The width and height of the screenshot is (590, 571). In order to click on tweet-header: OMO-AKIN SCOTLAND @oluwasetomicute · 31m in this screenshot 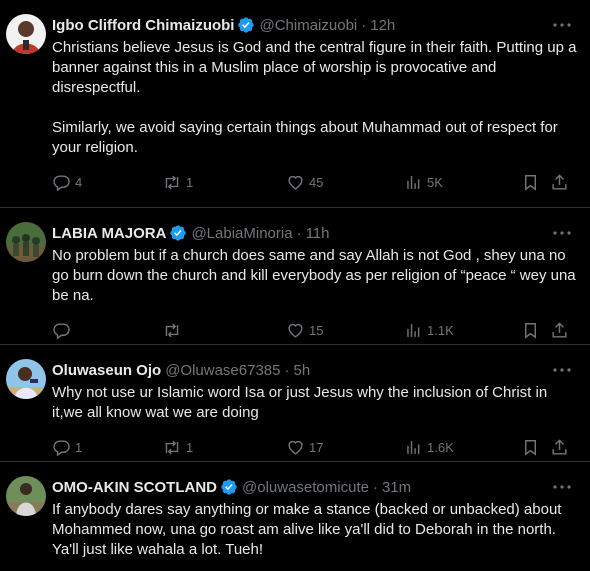, I will do `click(315, 487)`.